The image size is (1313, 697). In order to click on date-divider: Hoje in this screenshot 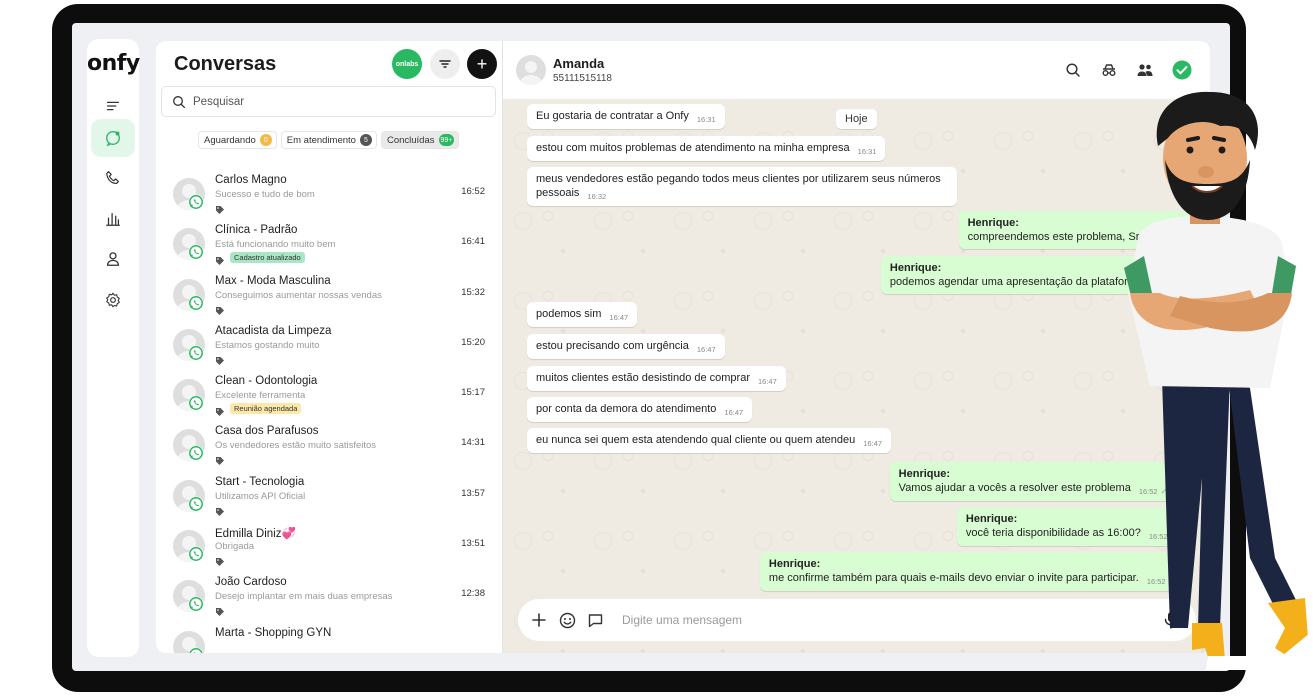, I will do `click(856, 119)`.